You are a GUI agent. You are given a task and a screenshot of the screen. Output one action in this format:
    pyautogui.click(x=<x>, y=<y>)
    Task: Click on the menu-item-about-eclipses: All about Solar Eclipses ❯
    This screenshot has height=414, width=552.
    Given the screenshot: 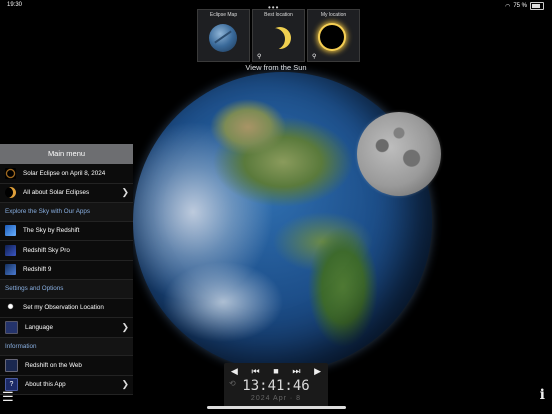 What is the action you would take?
    pyautogui.click(x=66, y=193)
    